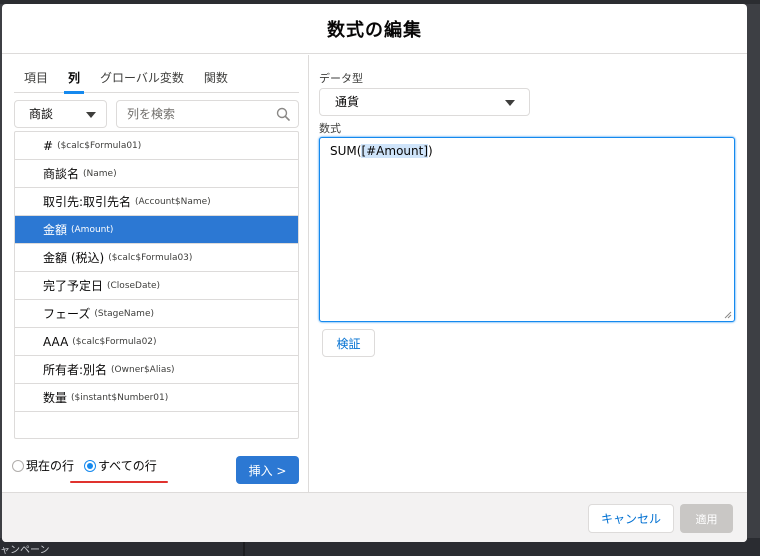 Image resolution: width=760 pixels, height=556 pixels. I want to click on formula-label: 数式, so click(330, 128).